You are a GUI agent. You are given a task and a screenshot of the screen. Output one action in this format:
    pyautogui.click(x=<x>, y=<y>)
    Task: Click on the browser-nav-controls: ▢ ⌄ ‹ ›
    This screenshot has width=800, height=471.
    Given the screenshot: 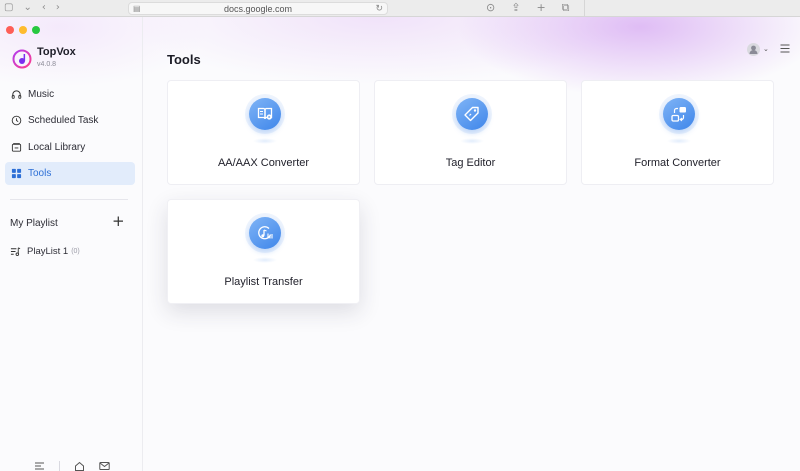 What is the action you would take?
    pyautogui.click(x=32, y=7)
    